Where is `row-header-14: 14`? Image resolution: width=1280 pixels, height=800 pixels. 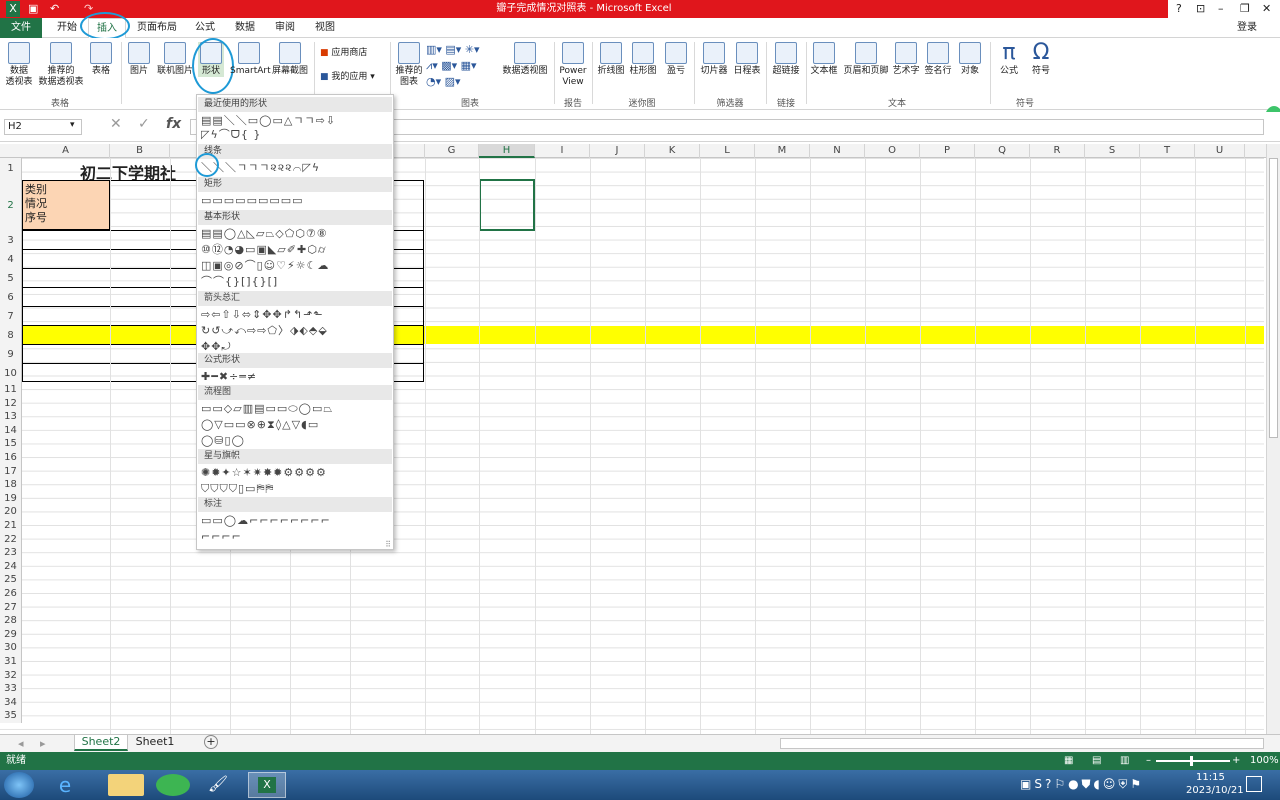 row-header-14: 14 is located at coordinates (11, 430).